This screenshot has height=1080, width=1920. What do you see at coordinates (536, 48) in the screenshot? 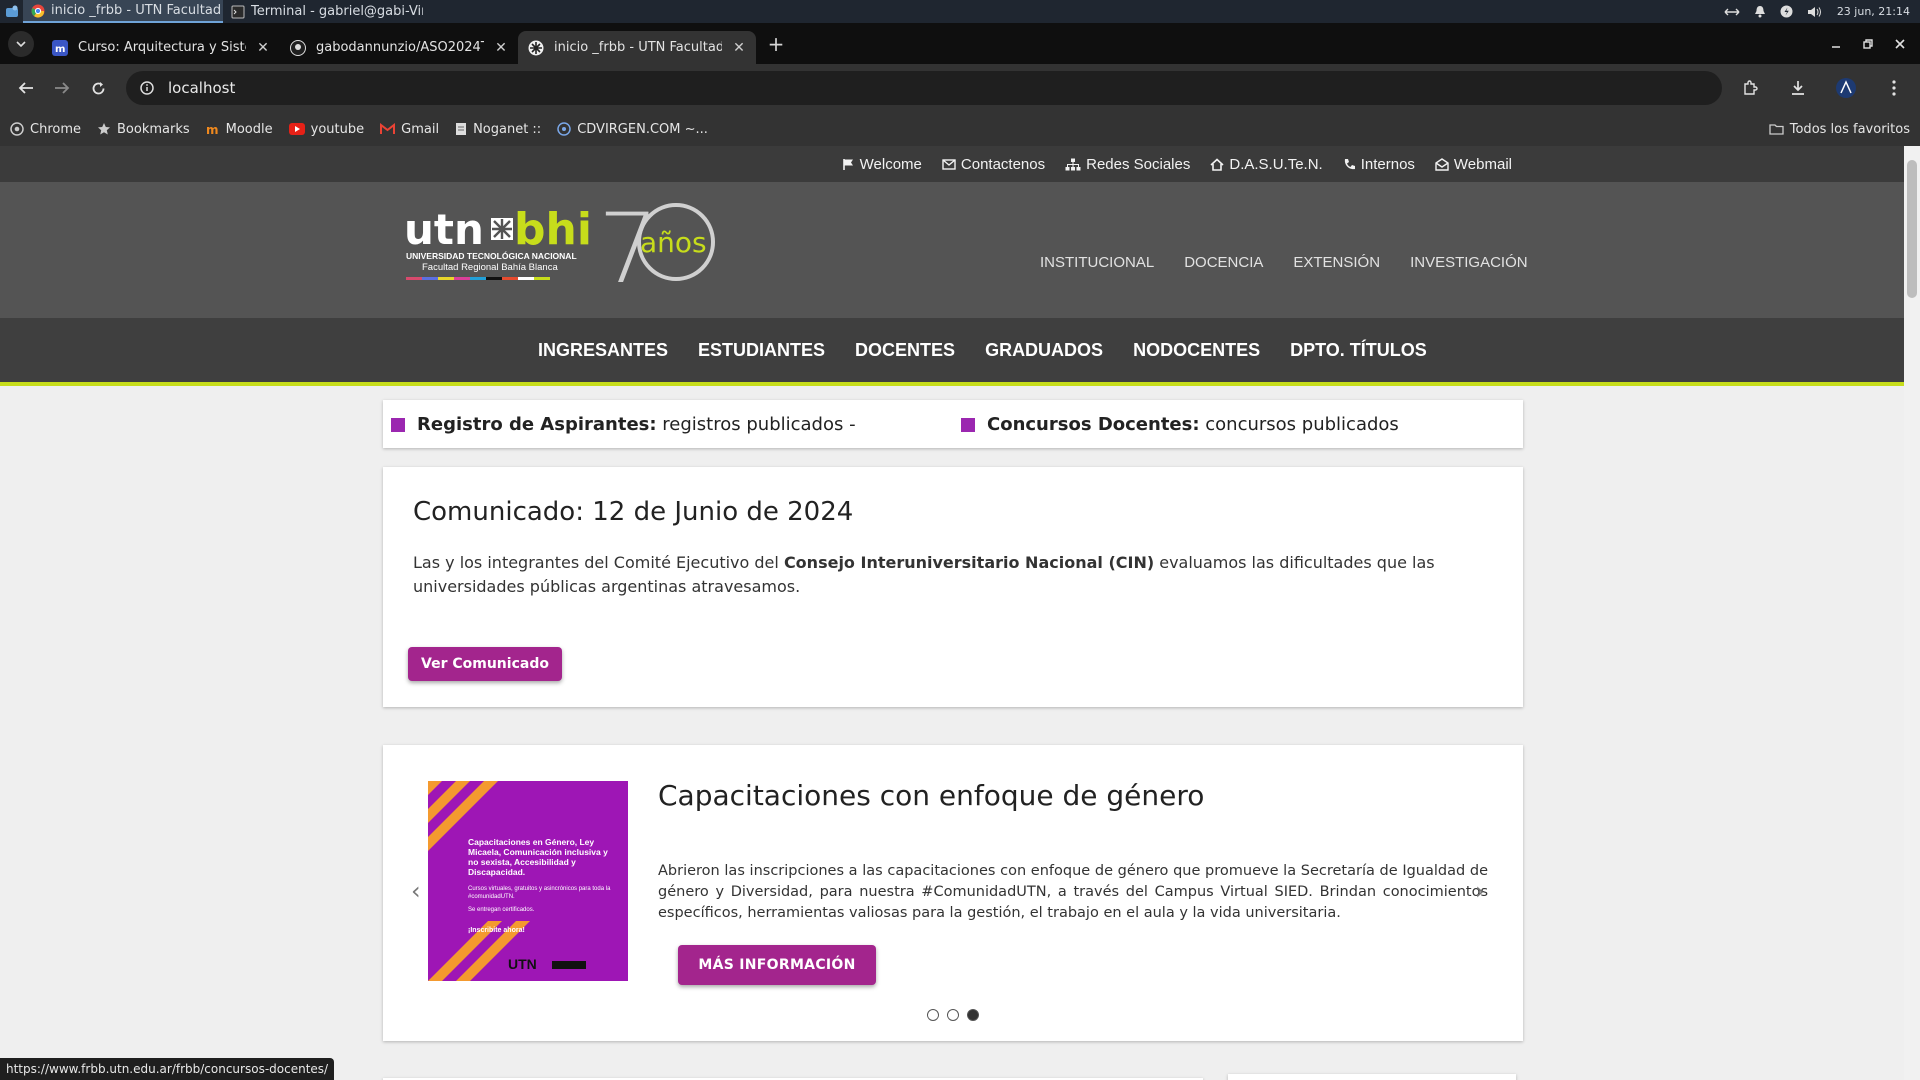
I see `utn-icon` at bounding box center [536, 48].